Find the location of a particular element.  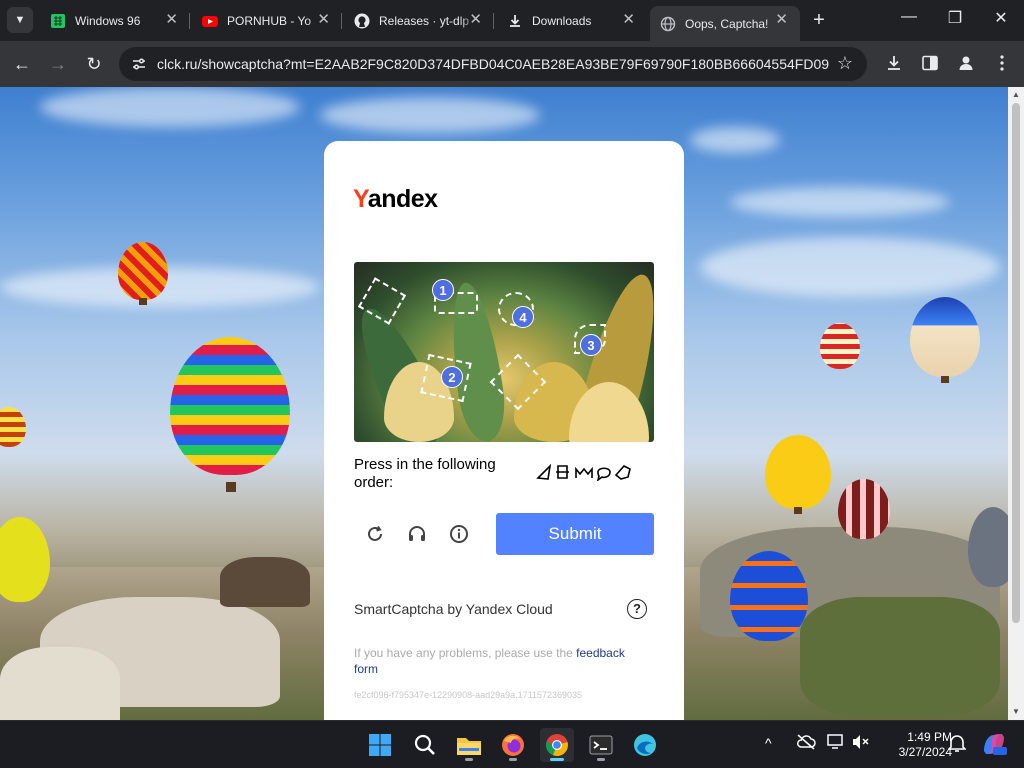

reload-icon: ↻ is located at coordinates (94, 64).